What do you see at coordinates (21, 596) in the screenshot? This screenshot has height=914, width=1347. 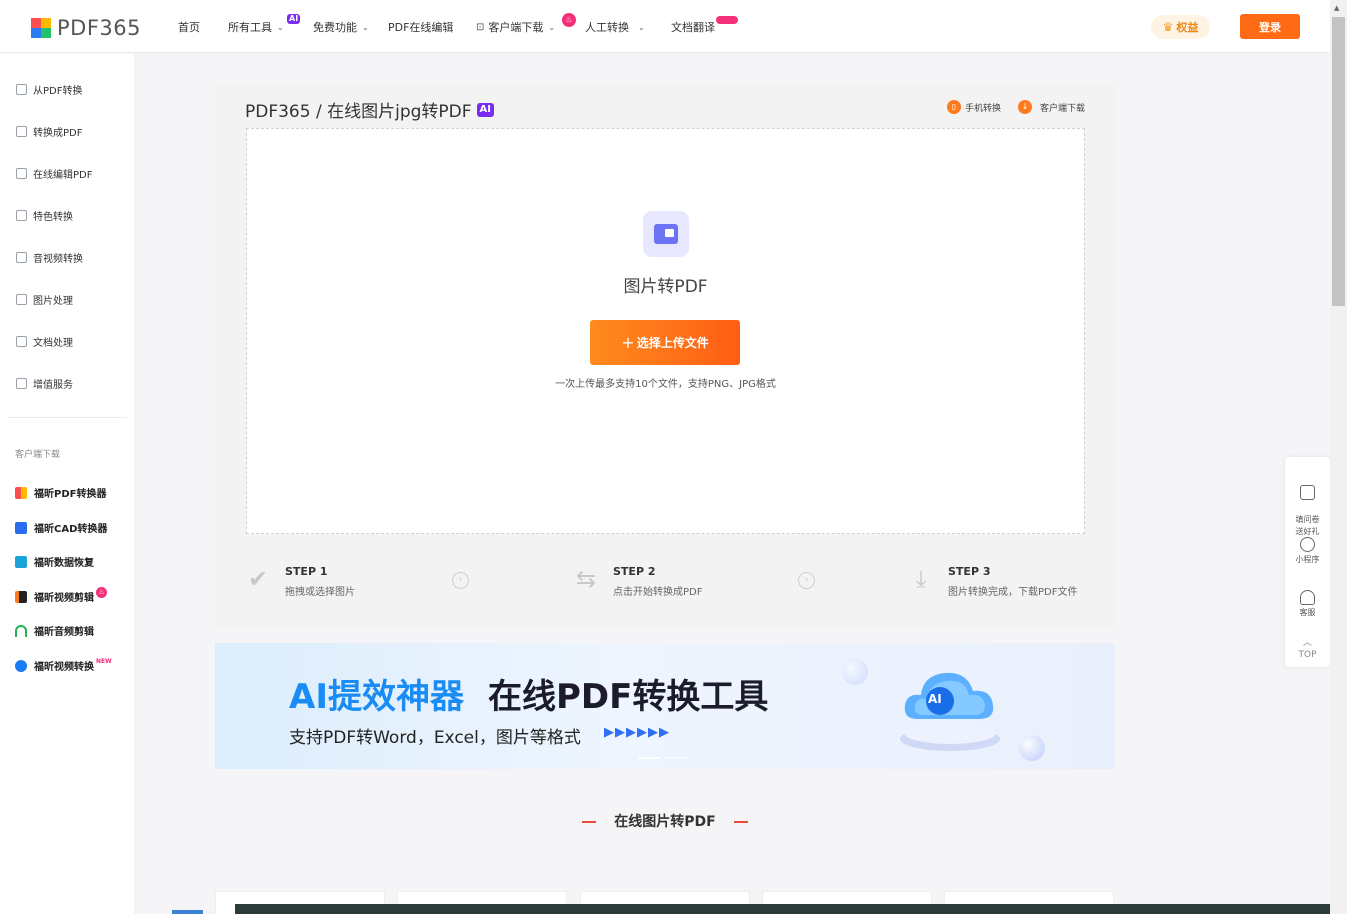 I see `video-editor-icon` at bounding box center [21, 596].